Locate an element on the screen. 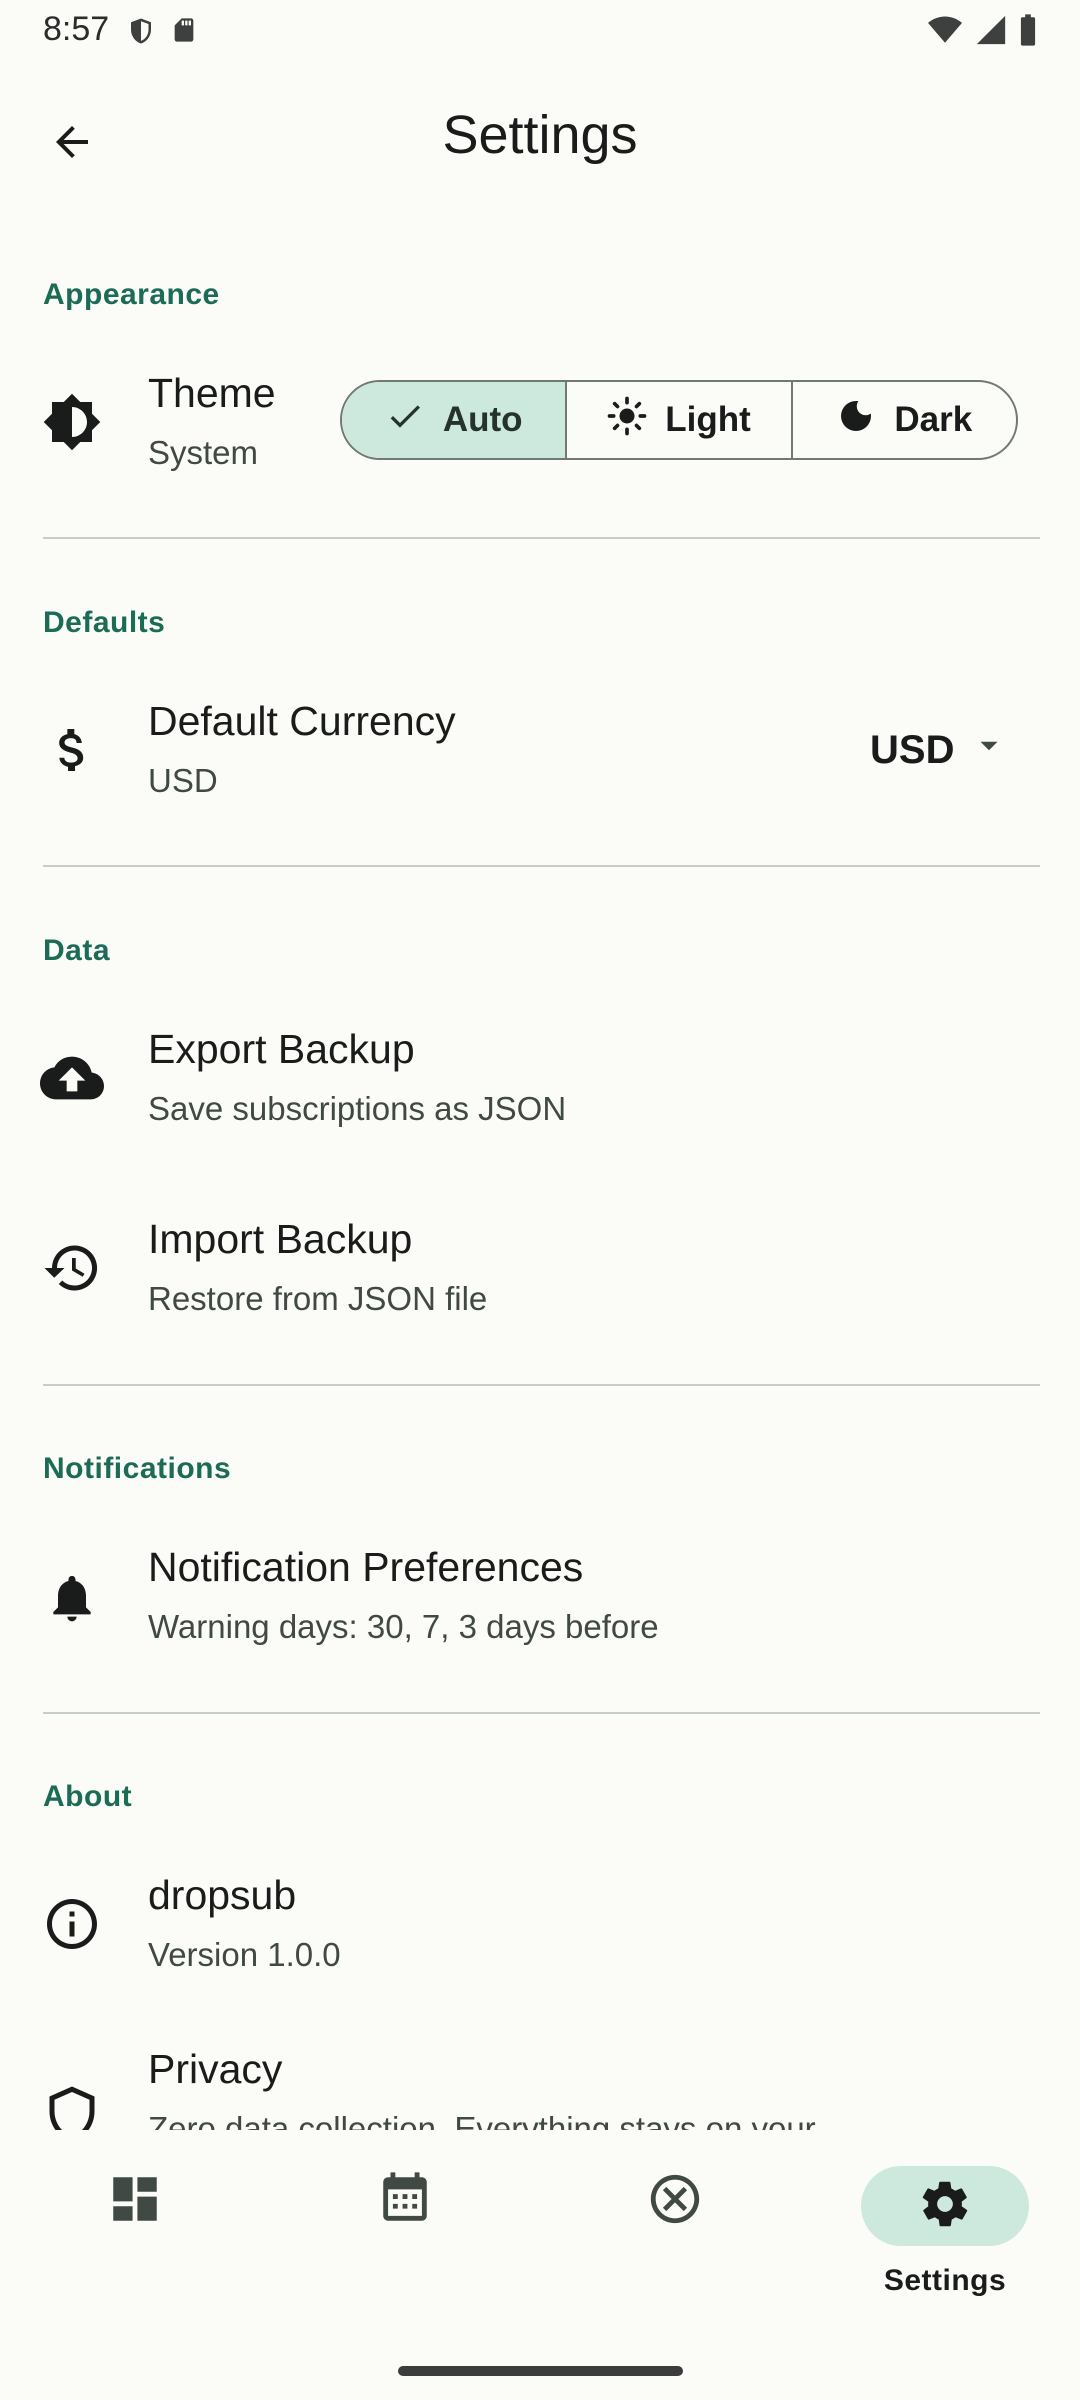 The width and height of the screenshot is (1080, 2400). currency-dropdown: USD is located at coordinates (938, 750).